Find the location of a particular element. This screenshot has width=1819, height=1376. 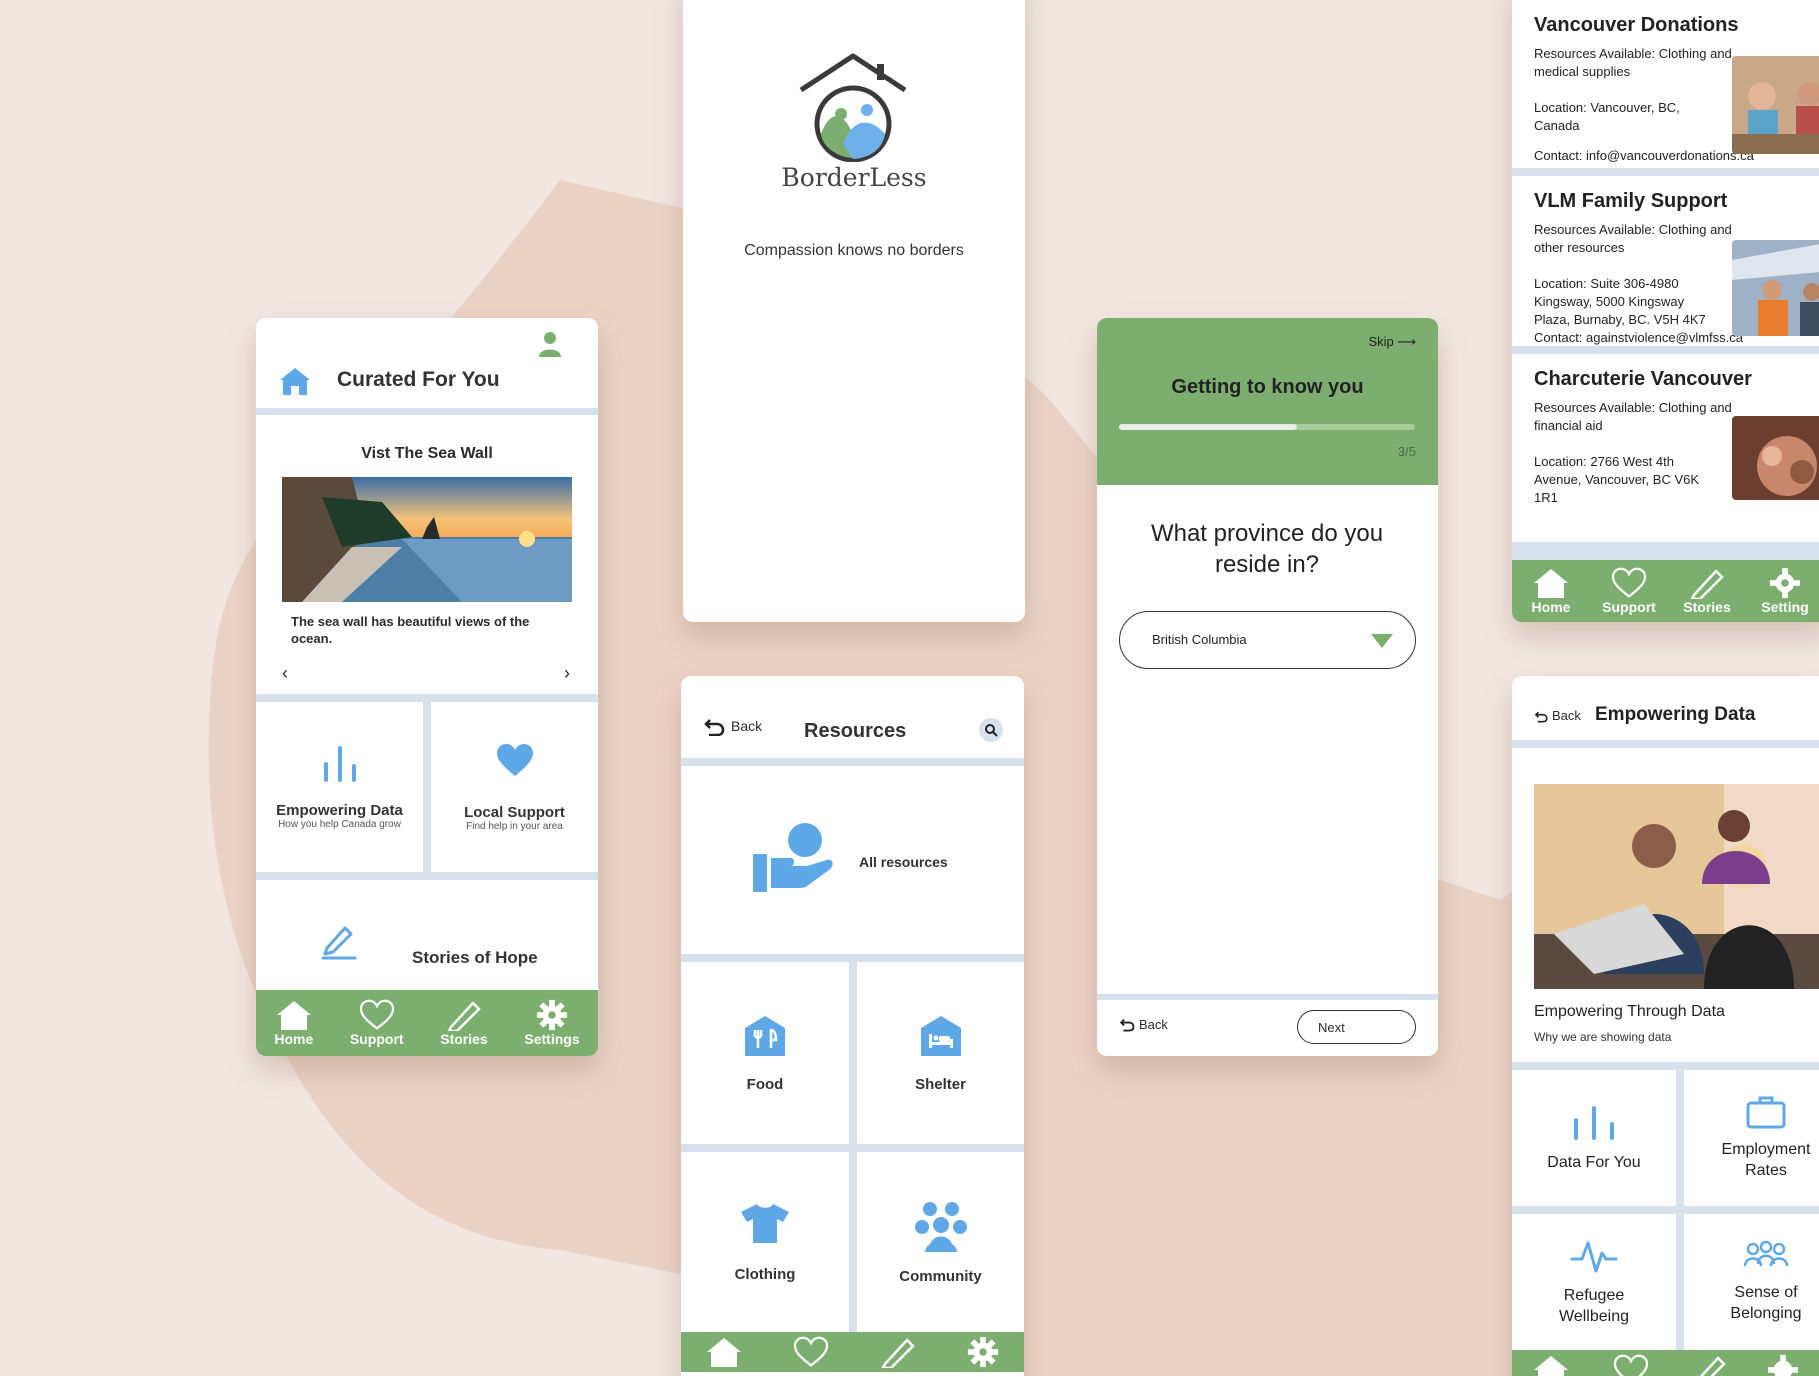

nav-settings is located at coordinates (983, 1352).